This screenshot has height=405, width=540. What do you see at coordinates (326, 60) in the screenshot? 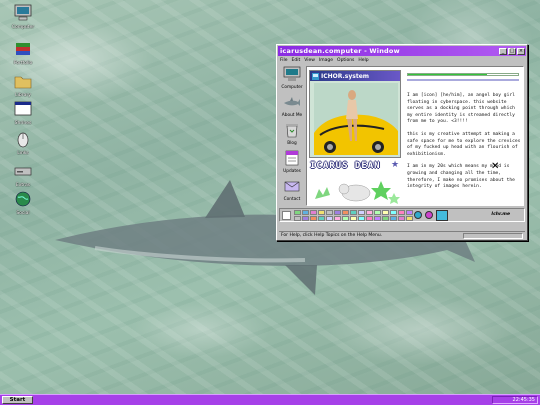
I see `menu-image: Image` at bounding box center [326, 60].